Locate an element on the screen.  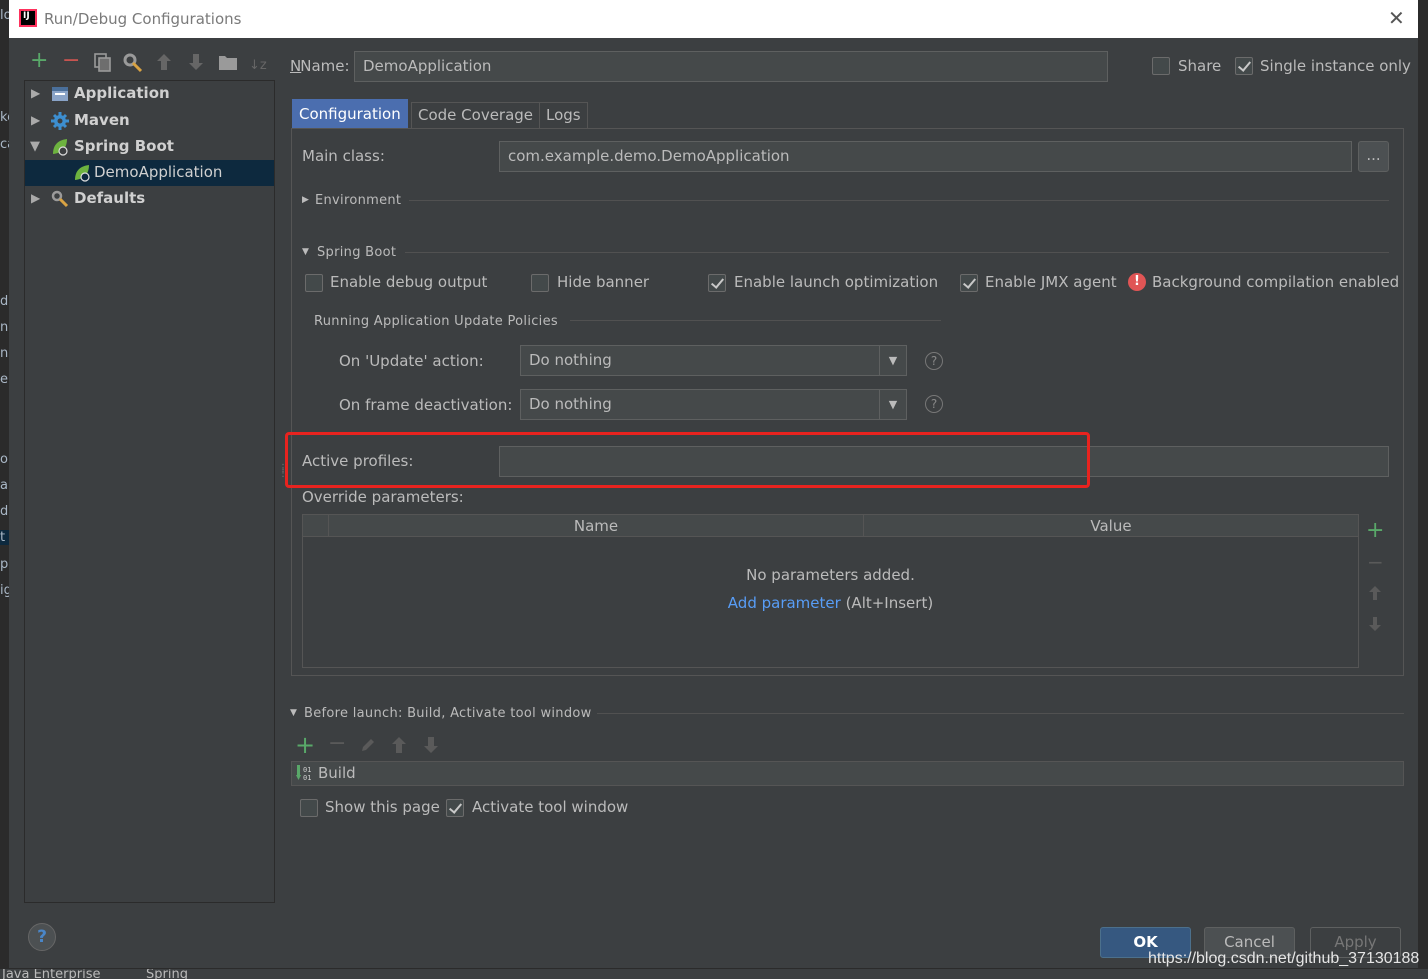
tree-item-label: Maven is located at coordinates (102, 120).